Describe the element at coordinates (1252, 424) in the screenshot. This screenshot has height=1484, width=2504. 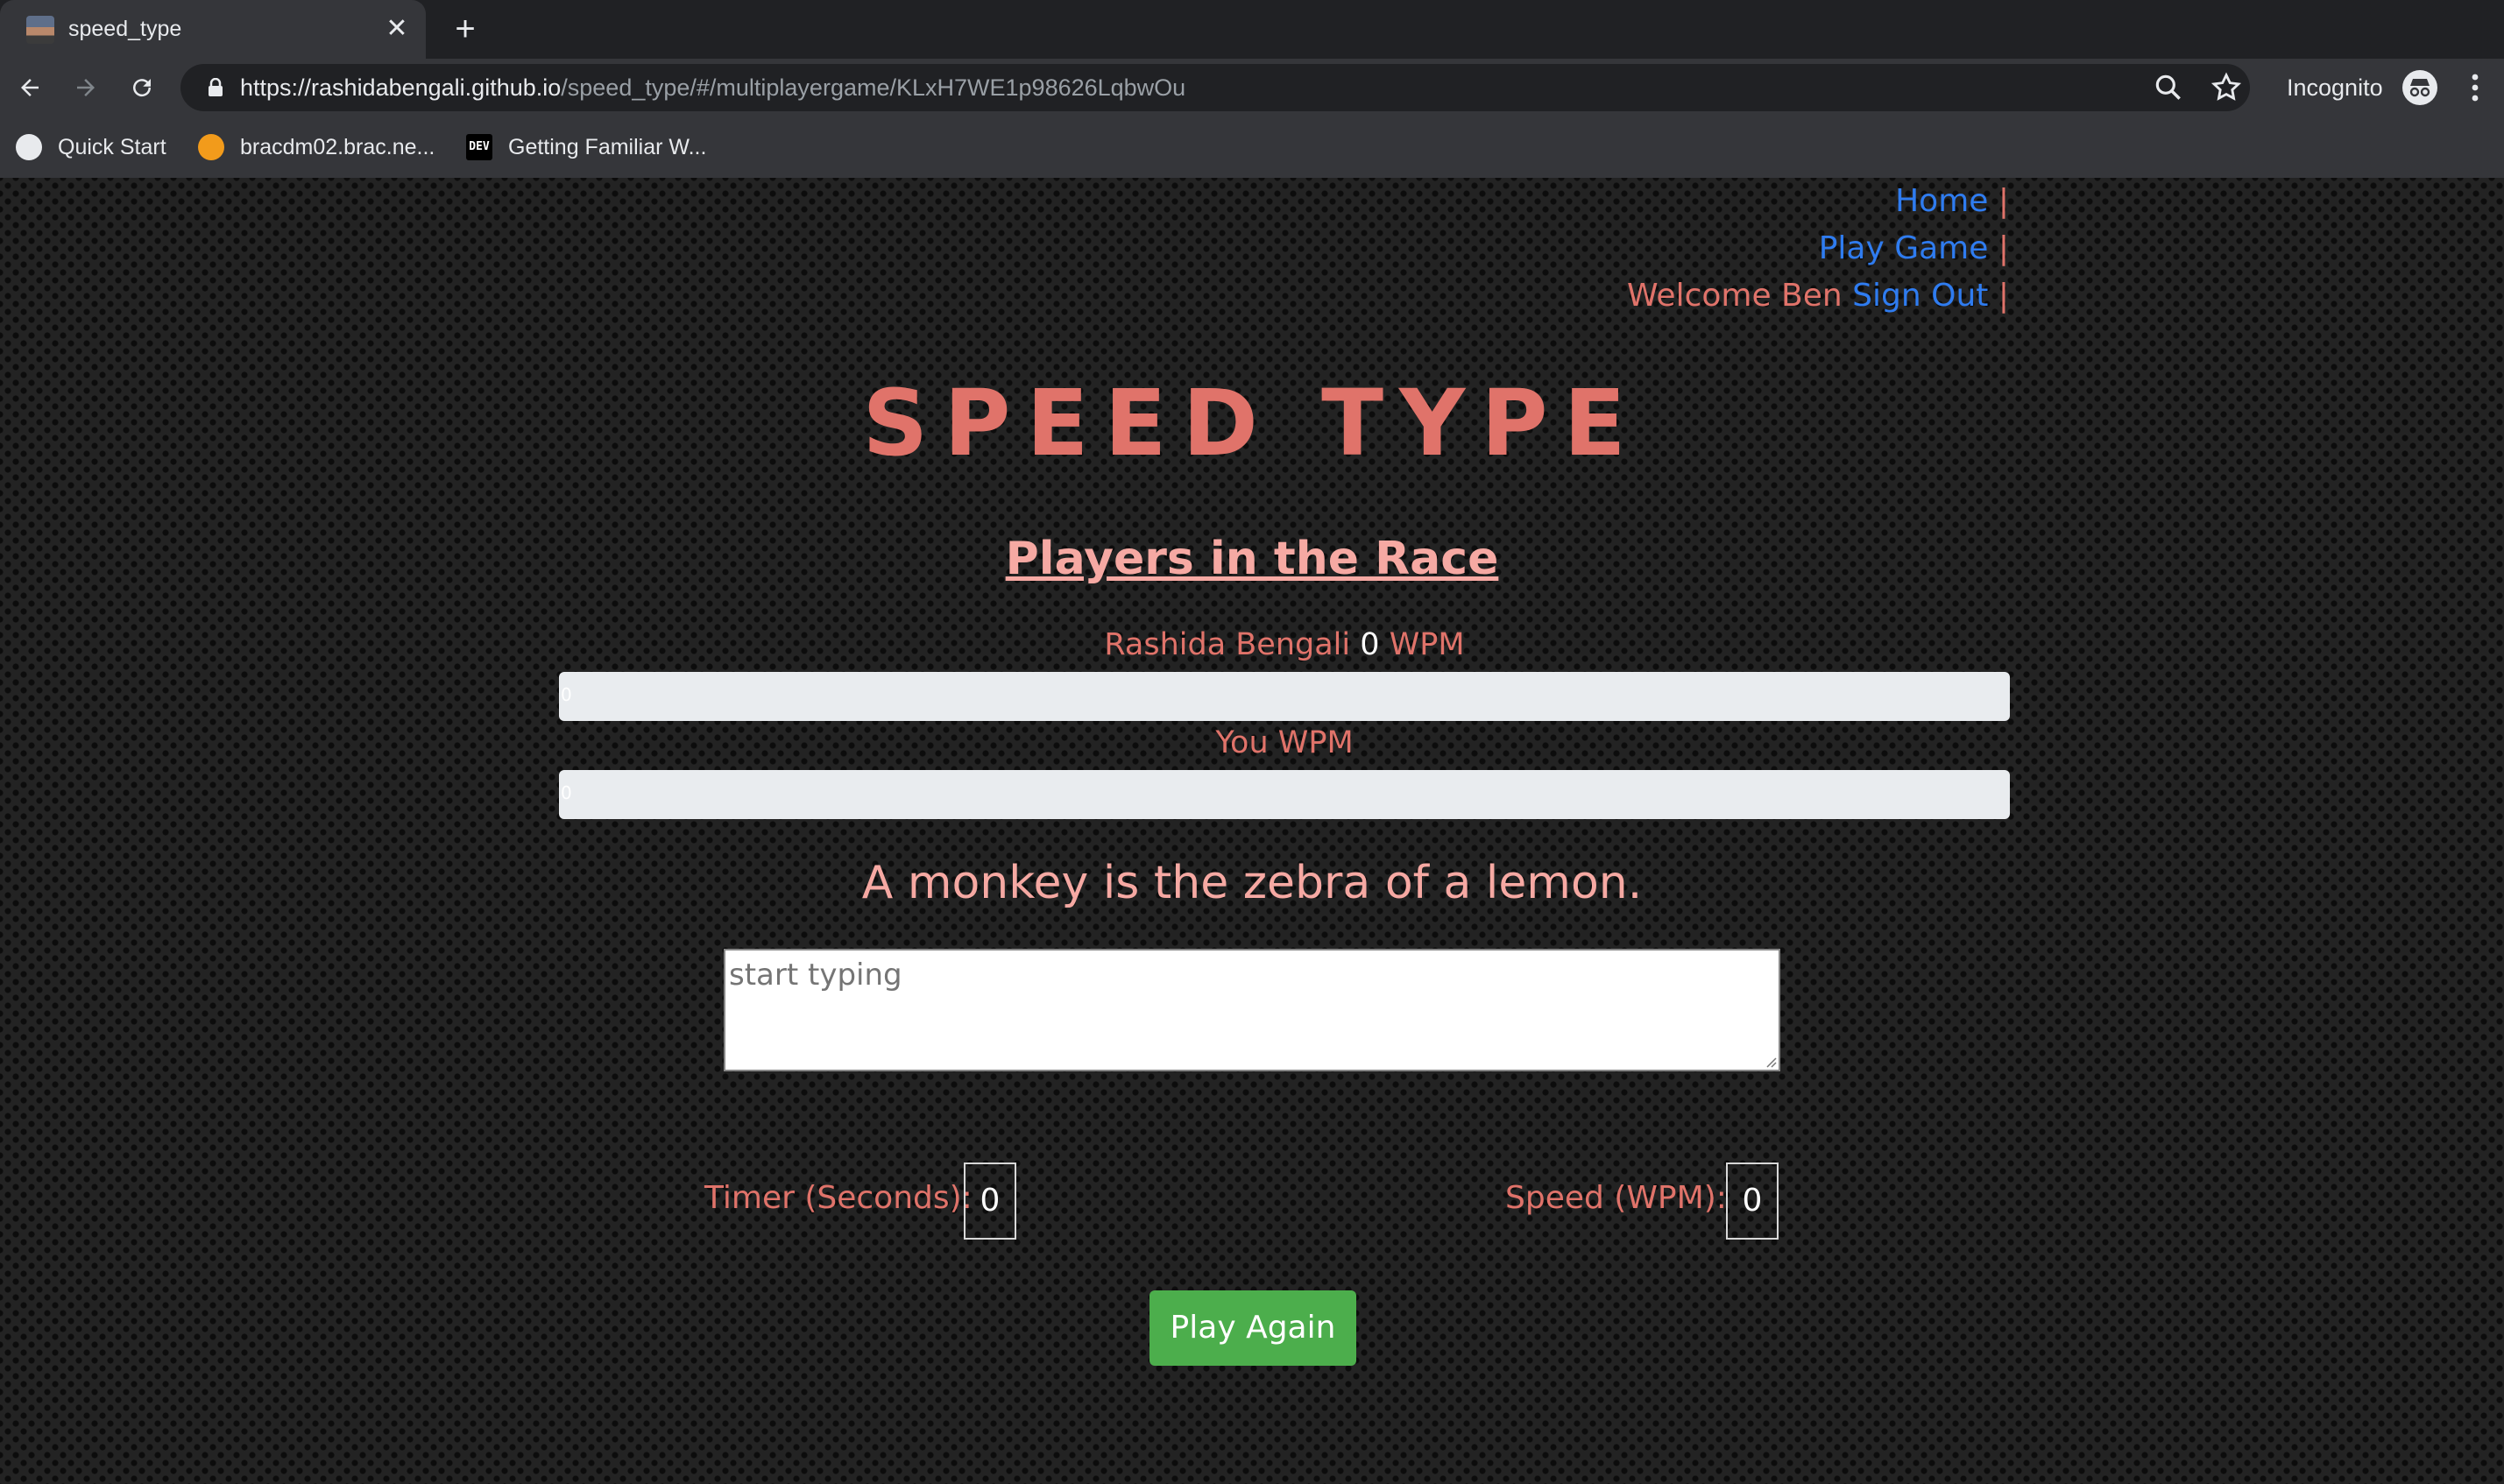
I see `page-title: SPEED TYPE` at that location.